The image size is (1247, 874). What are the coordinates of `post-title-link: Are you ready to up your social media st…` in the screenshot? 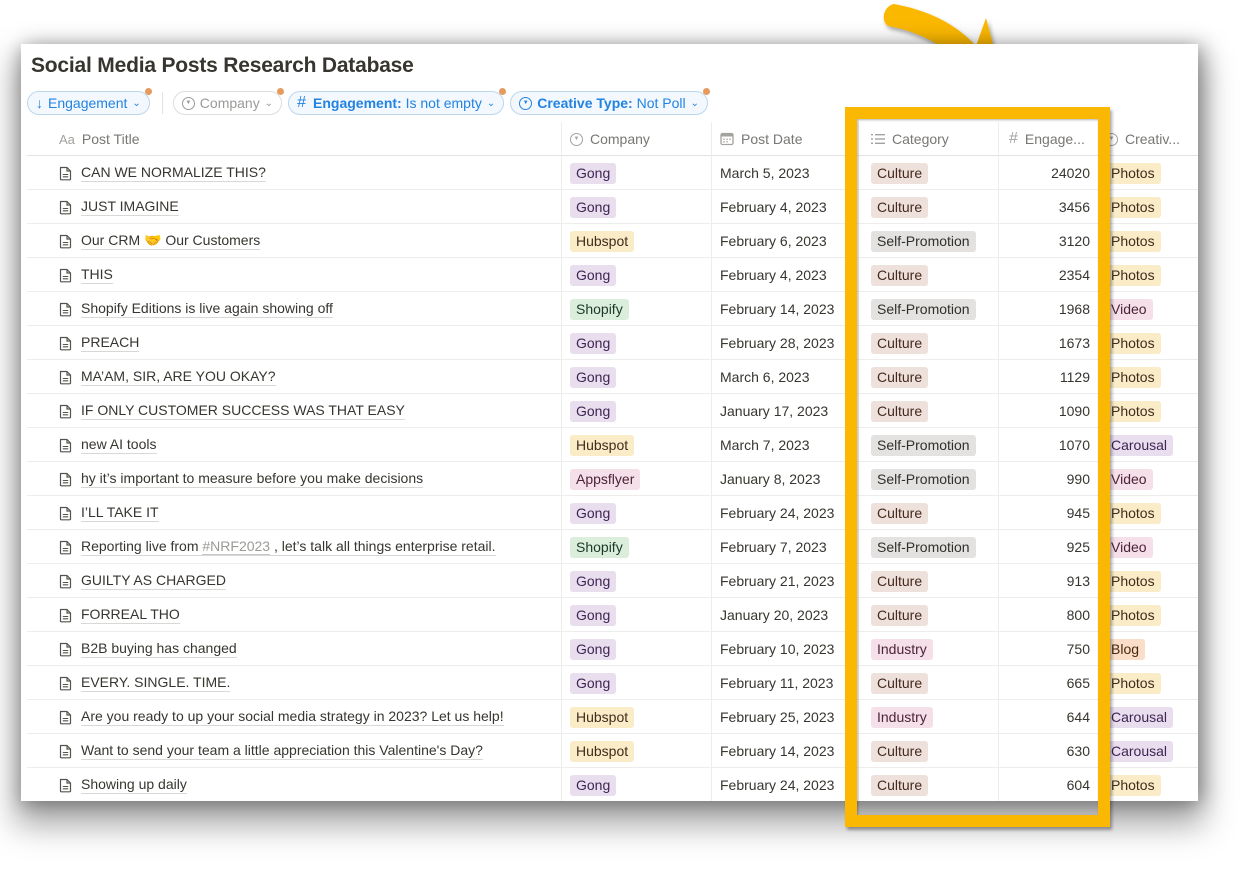 It's located at (292, 717).